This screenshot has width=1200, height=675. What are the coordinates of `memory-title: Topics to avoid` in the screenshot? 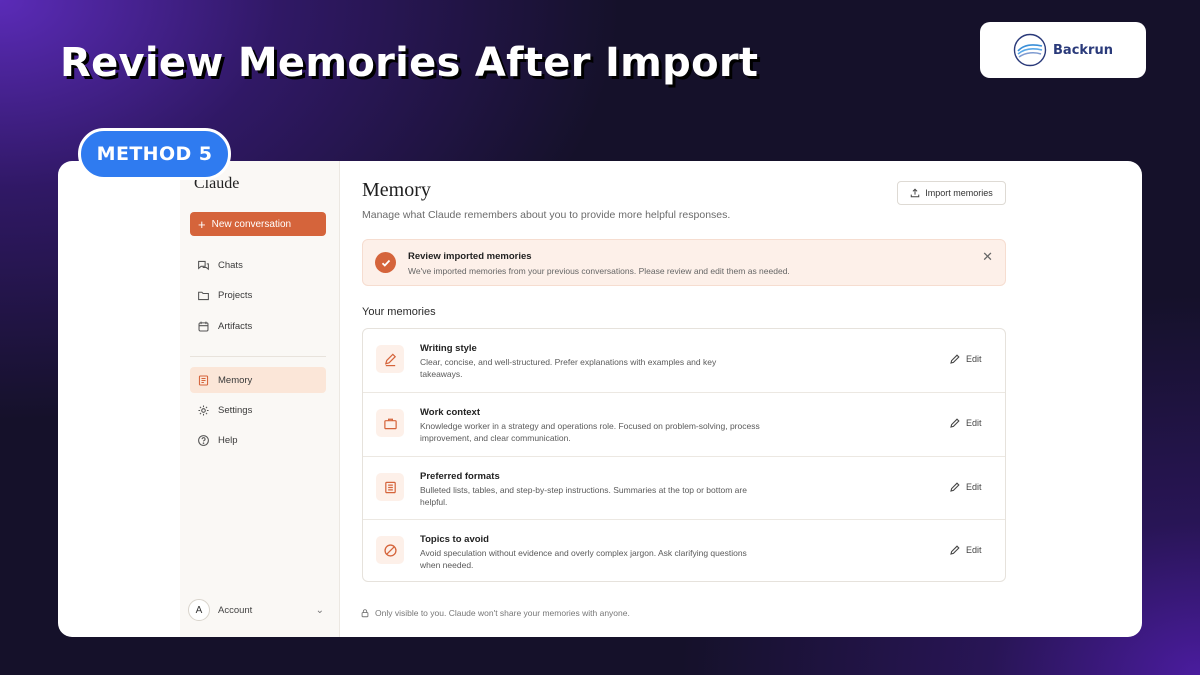 It's located at (454, 539).